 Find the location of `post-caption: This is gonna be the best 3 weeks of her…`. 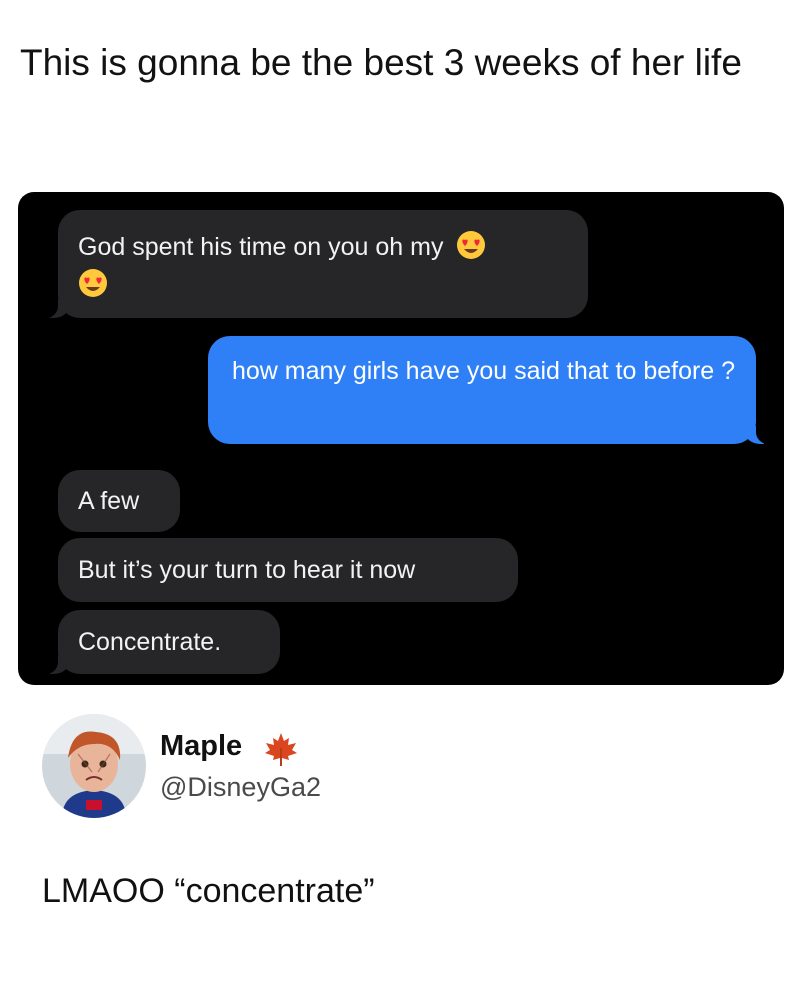

post-caption: This is gonna be the best 3 weeks of her… is located at coordinates (381, 62).